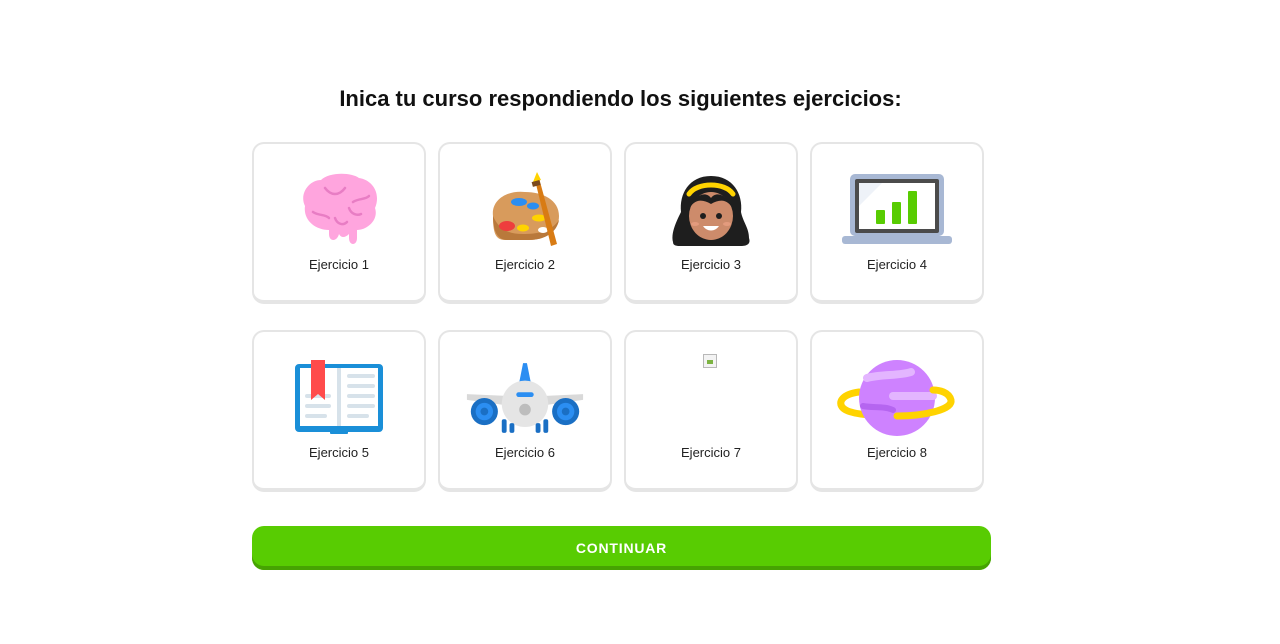 The image size is (1280, 644). I want to click on exercise-label: Ejercicio 6, so click(525, 452).